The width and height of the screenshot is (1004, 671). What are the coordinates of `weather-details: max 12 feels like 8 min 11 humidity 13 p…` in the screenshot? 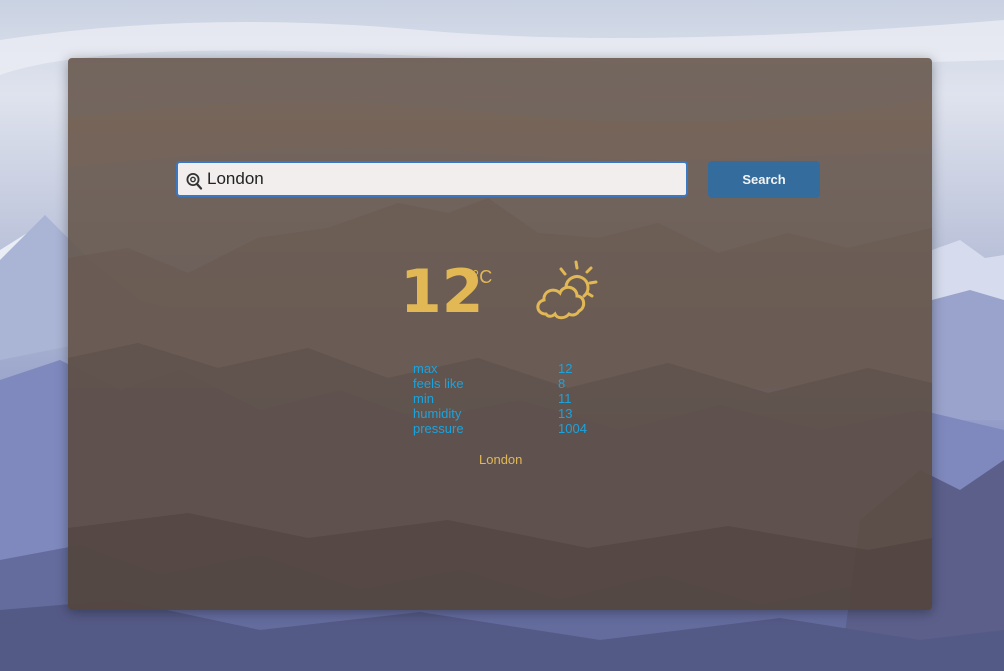 It's located at (543, 398).